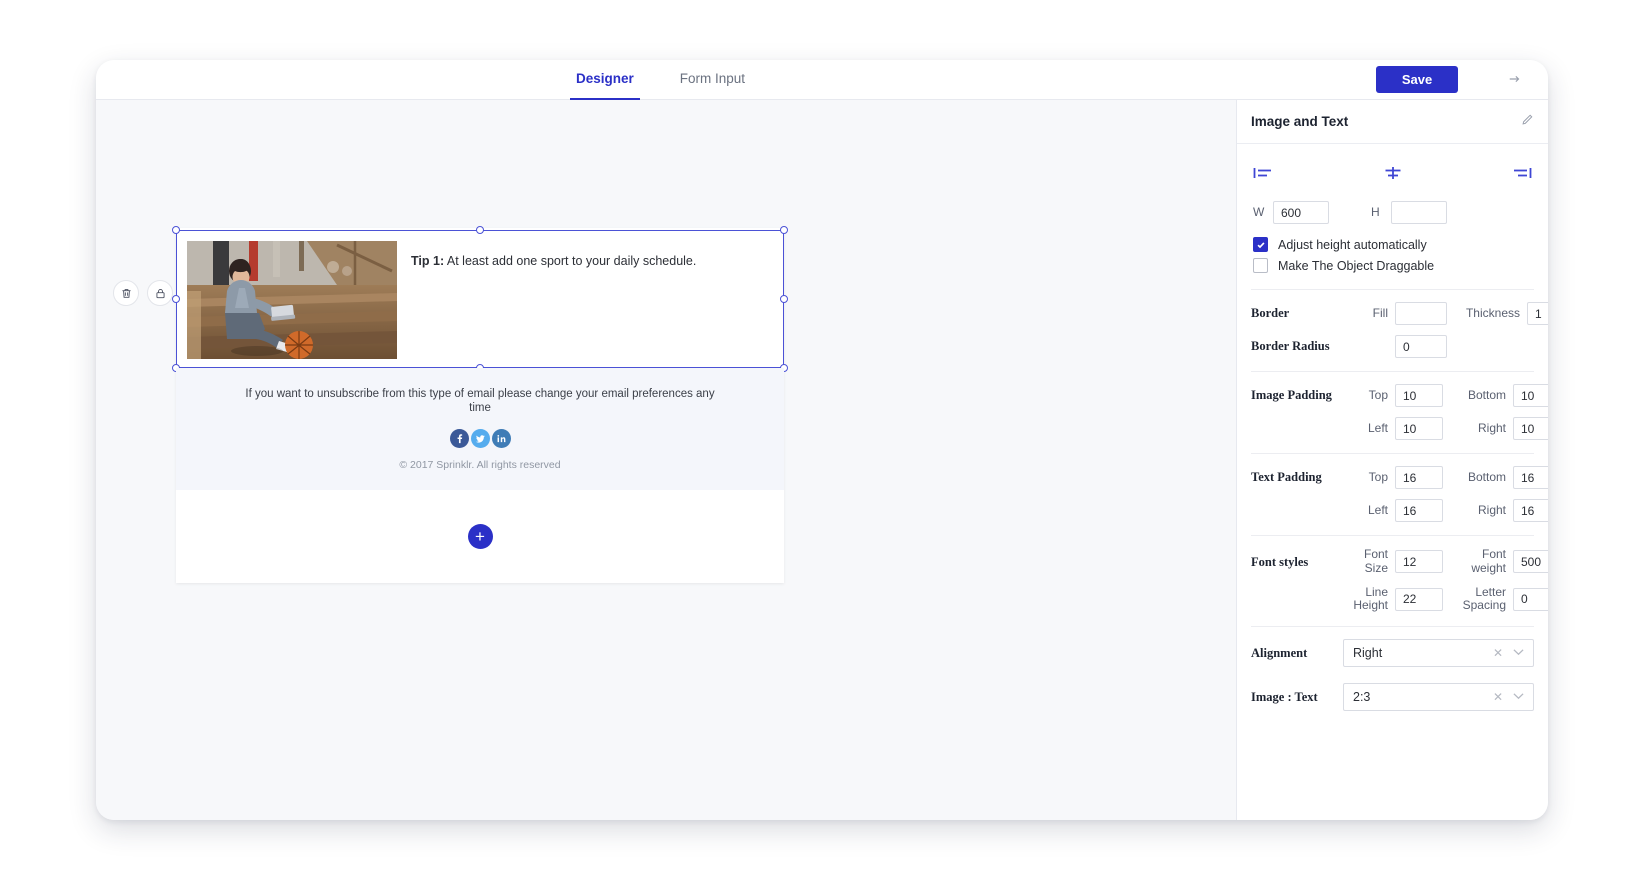 The image size is (1634, 874). Describe the element at coordinates (1530, 428) in the screenshot. I see `image-padding-right-input` at that location.